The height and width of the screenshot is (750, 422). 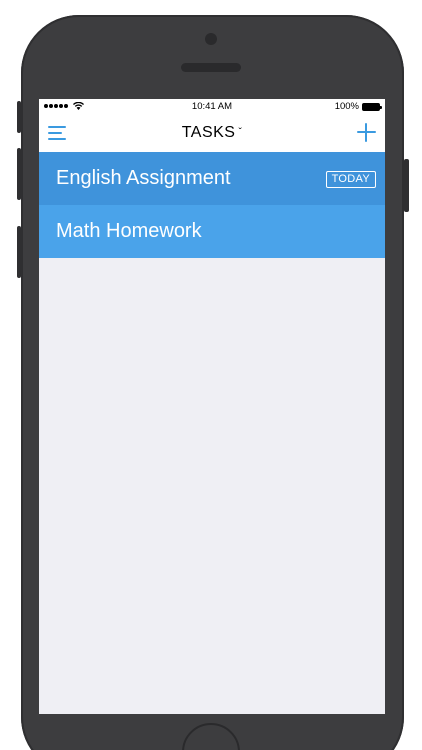 I want to click on volume-up-button, so click(x=19, y=174).